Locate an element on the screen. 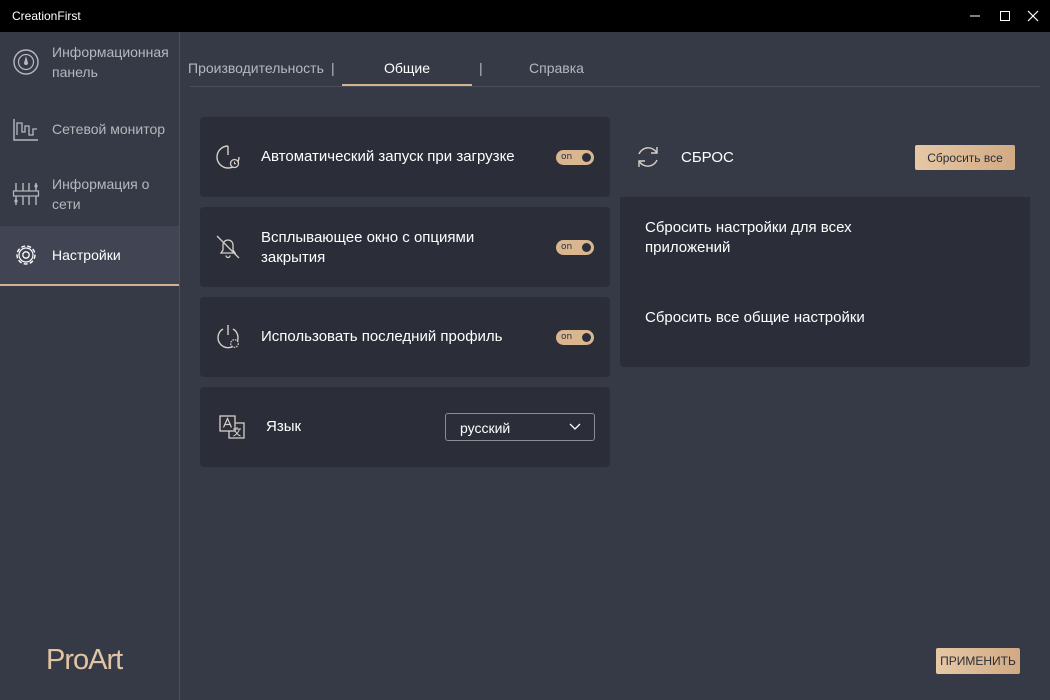 This screenshot has width=1050, height=700. close-popup-card: Всплывающее окно с опциями закрытия on is located at coordinates (405, 247).